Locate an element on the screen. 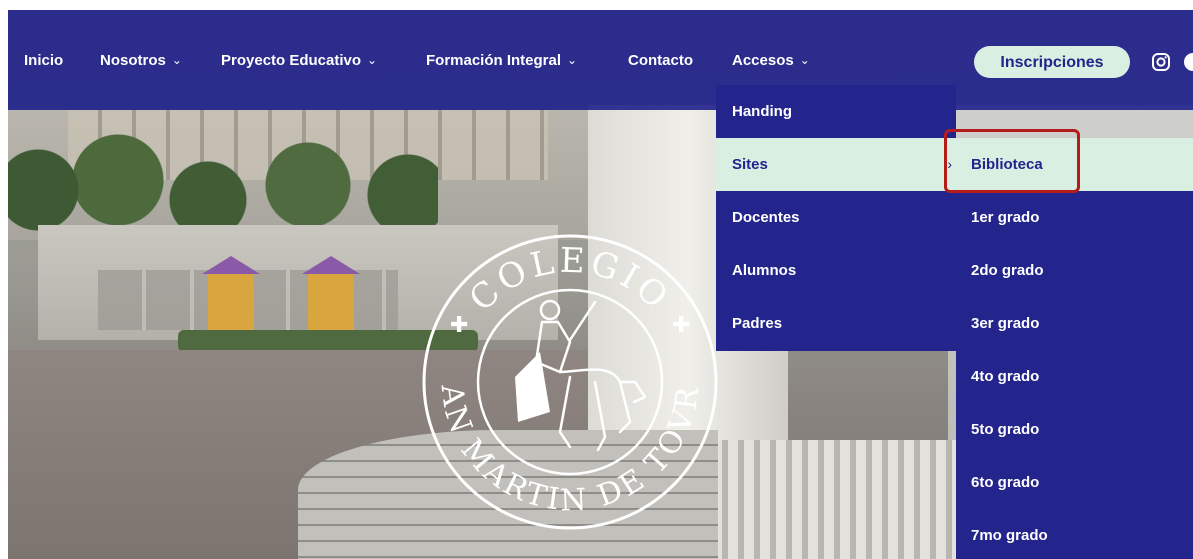 The height and width of the screenshot is (559, 1193). submenu-item-label: 1er grado is located at coordinates (1005, 217).